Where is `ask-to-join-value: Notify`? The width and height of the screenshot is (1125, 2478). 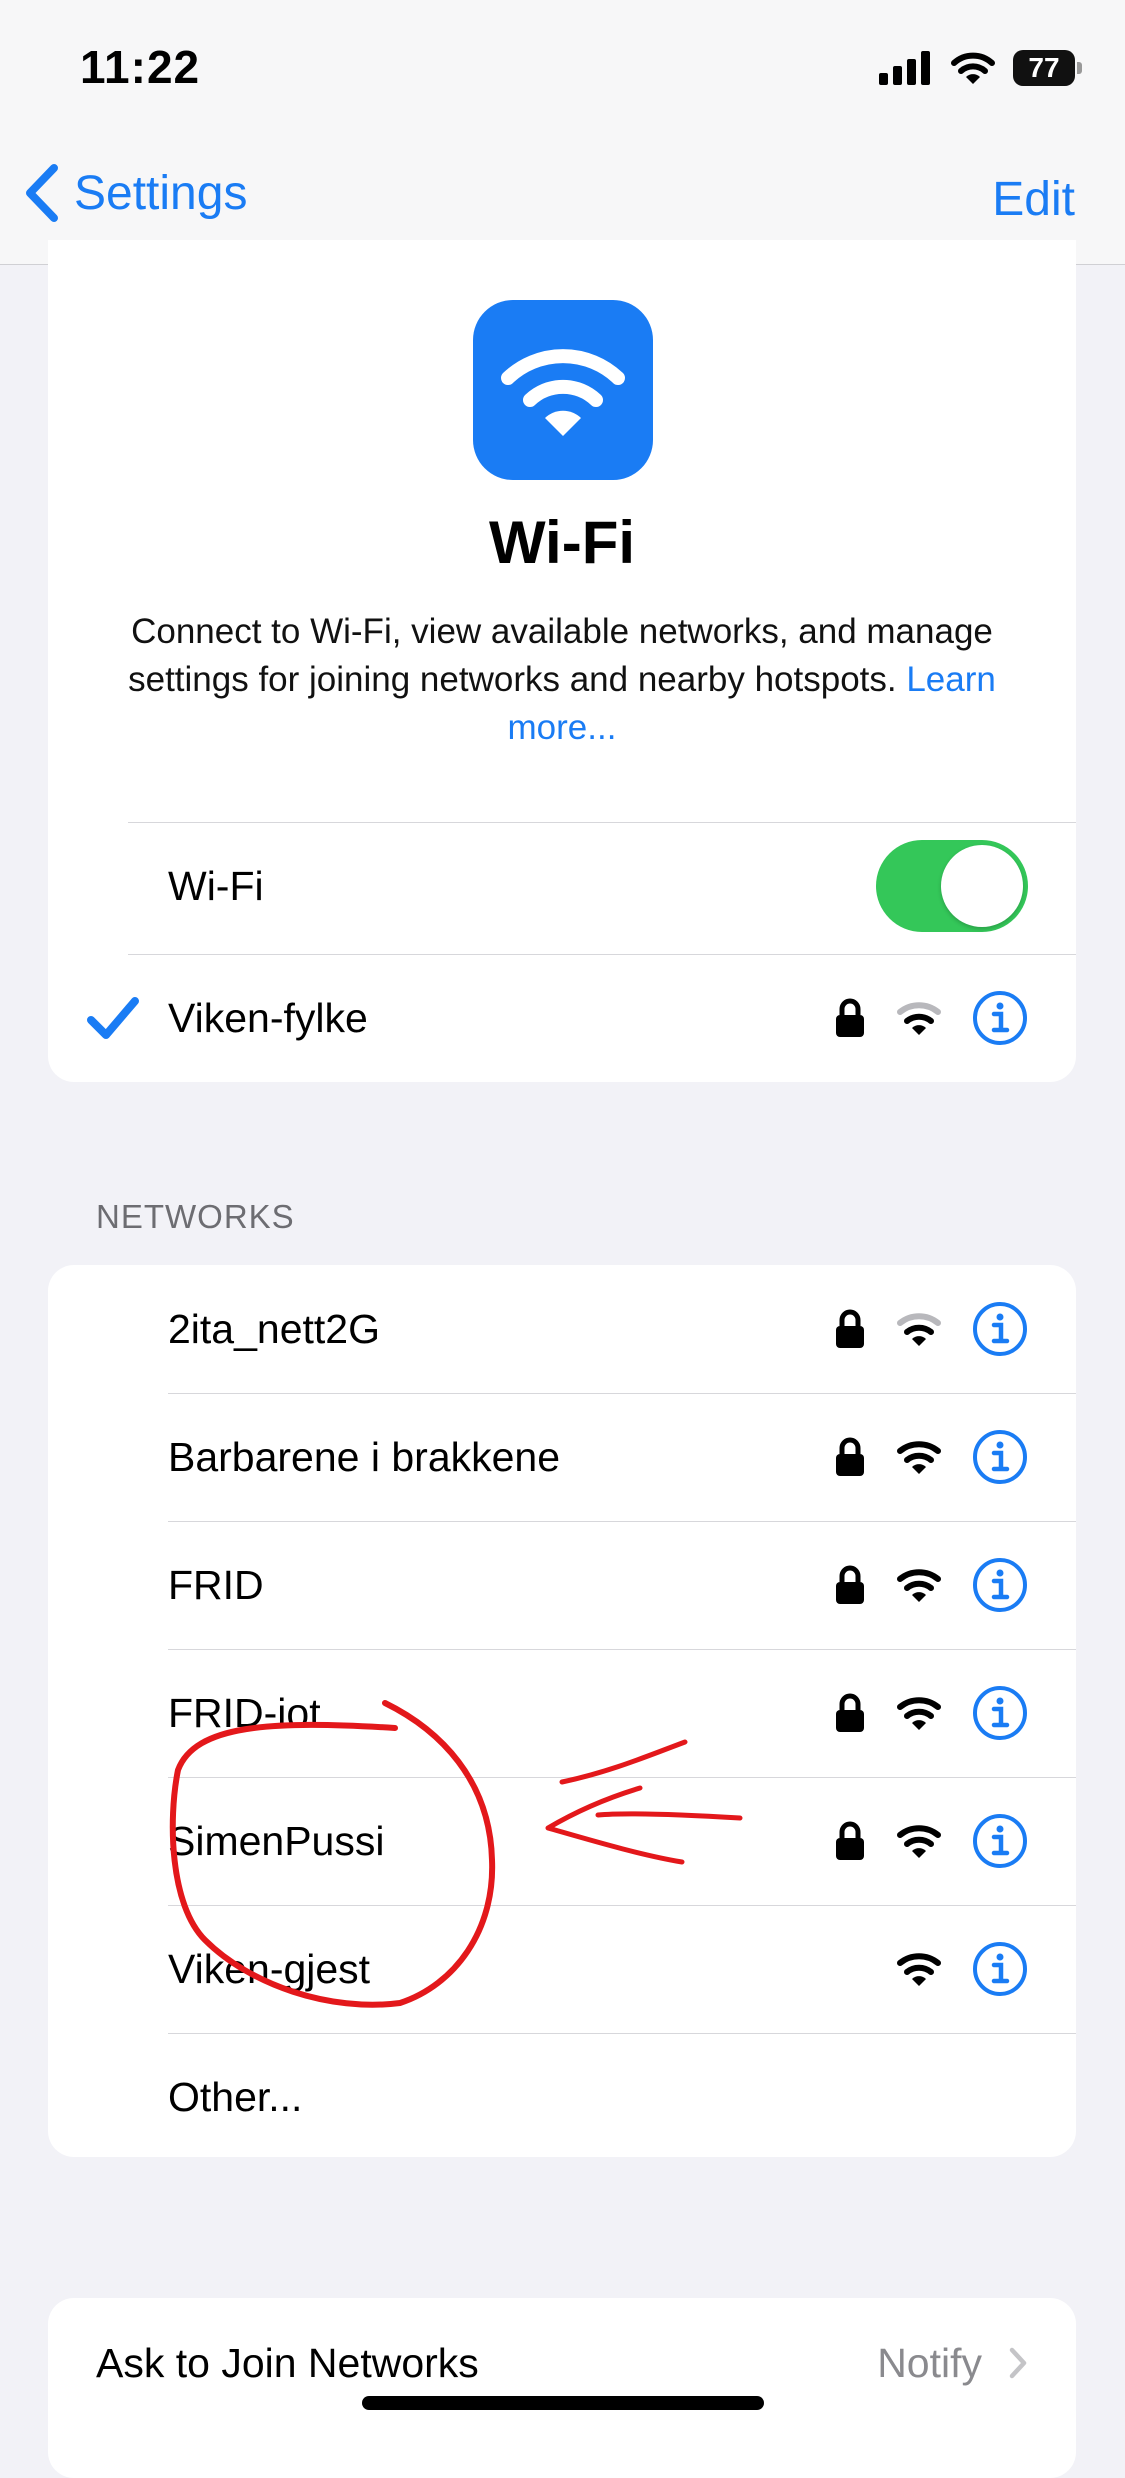
ask-to-join-value: Notify is located at coordinates (929, 2362).